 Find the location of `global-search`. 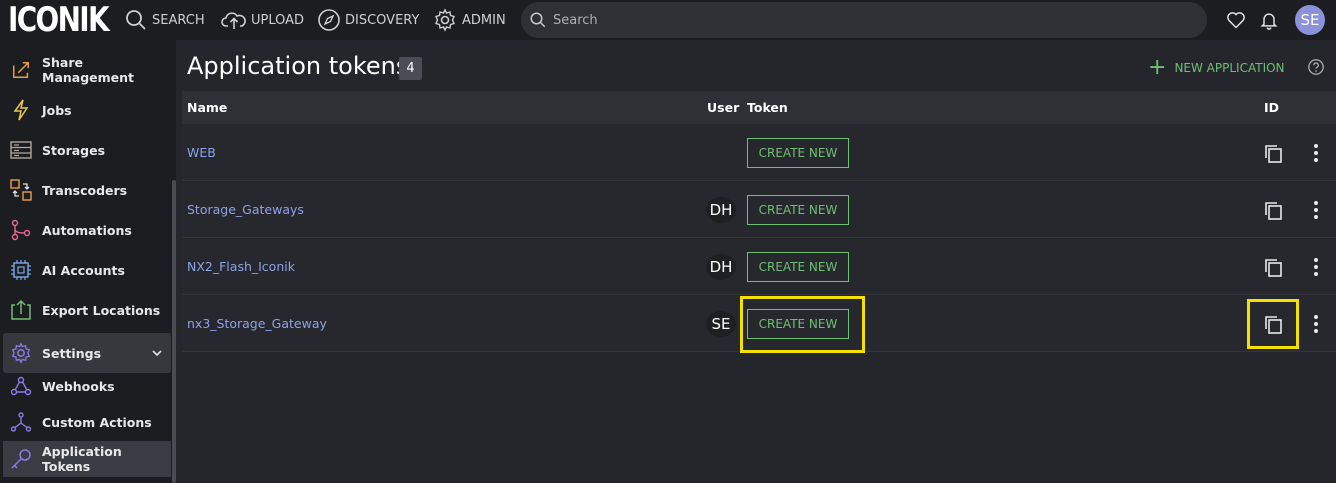

global-search is located at coordinates (864, 20).